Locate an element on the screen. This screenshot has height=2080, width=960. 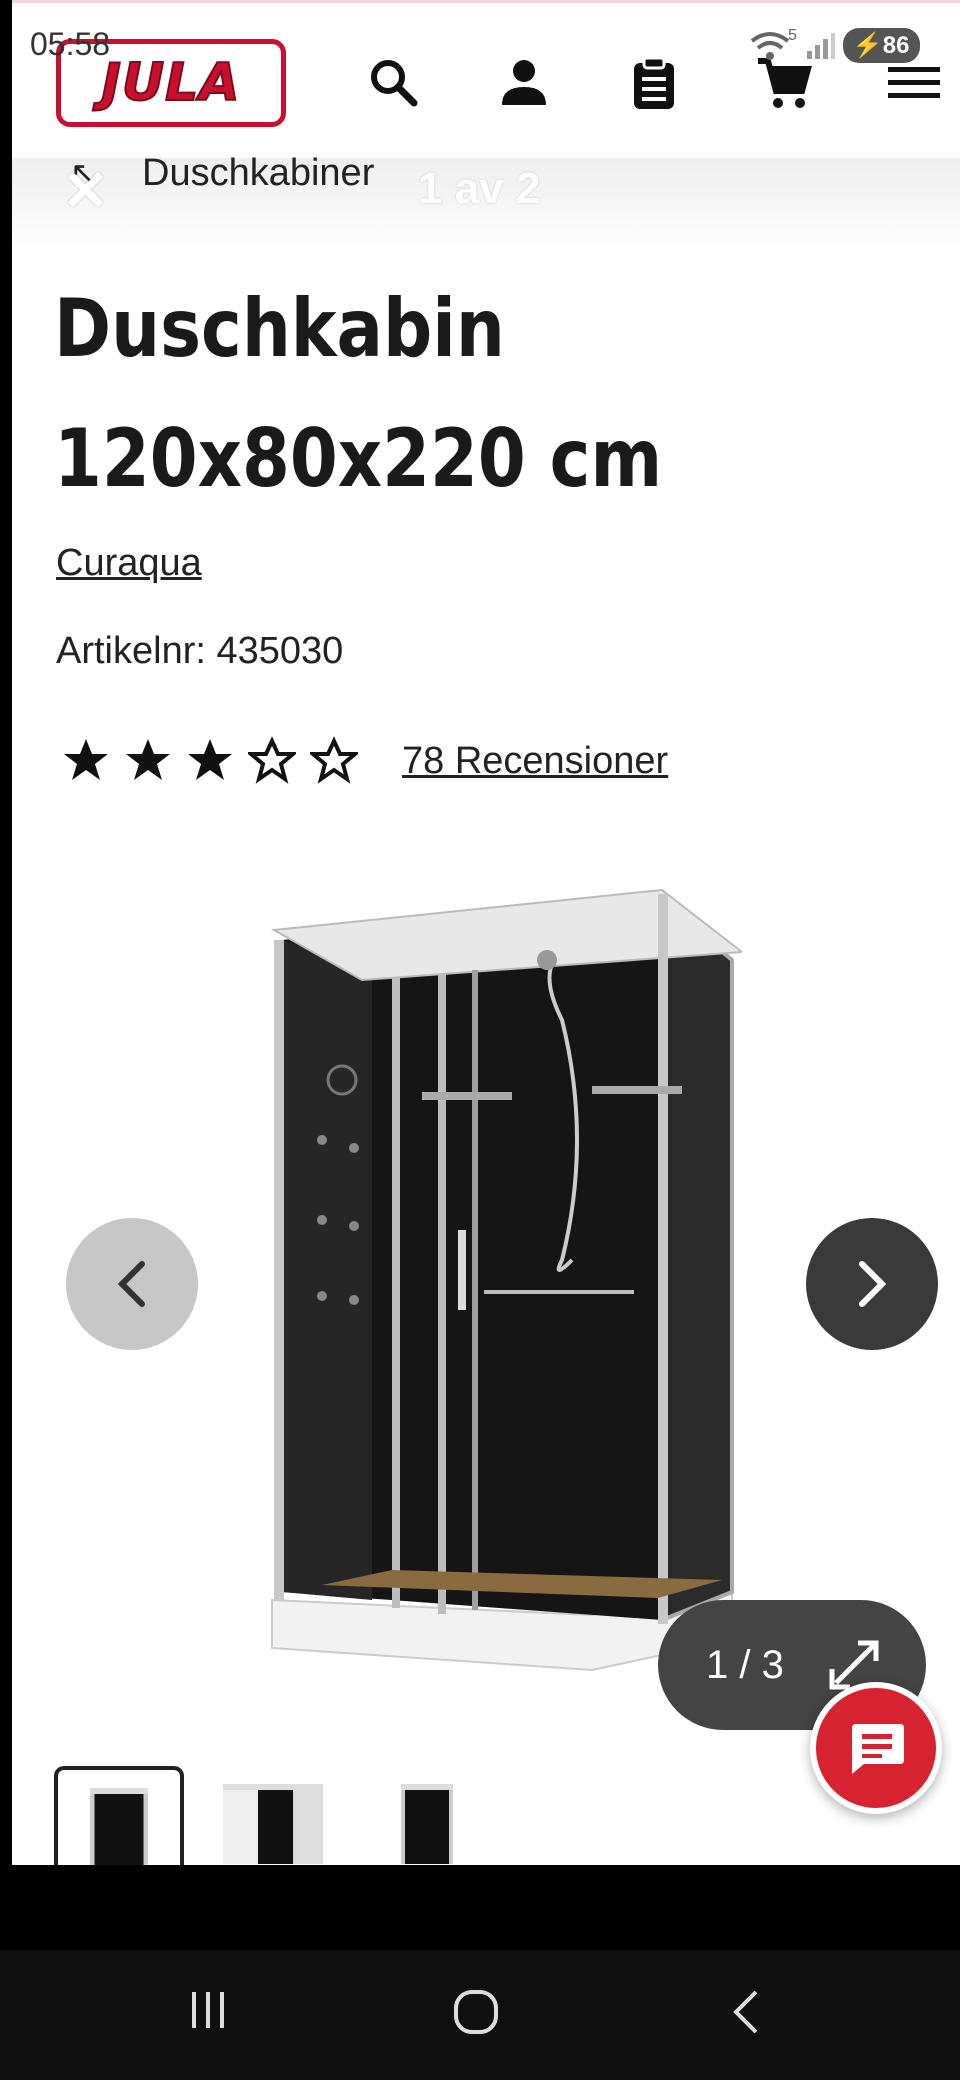
page-title: Duschkabin 120x80x220 cm is located at coordinates (406, 394).